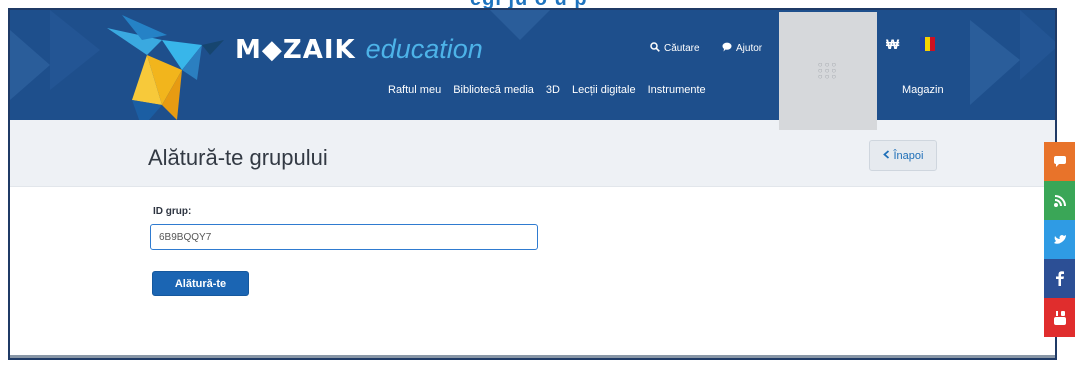 The height and width of the screenshot is (365, 1075). Describe the element at coordinates (923, 90) in the screenshot. I see `nav-item-magazin: Magazin` at that location.